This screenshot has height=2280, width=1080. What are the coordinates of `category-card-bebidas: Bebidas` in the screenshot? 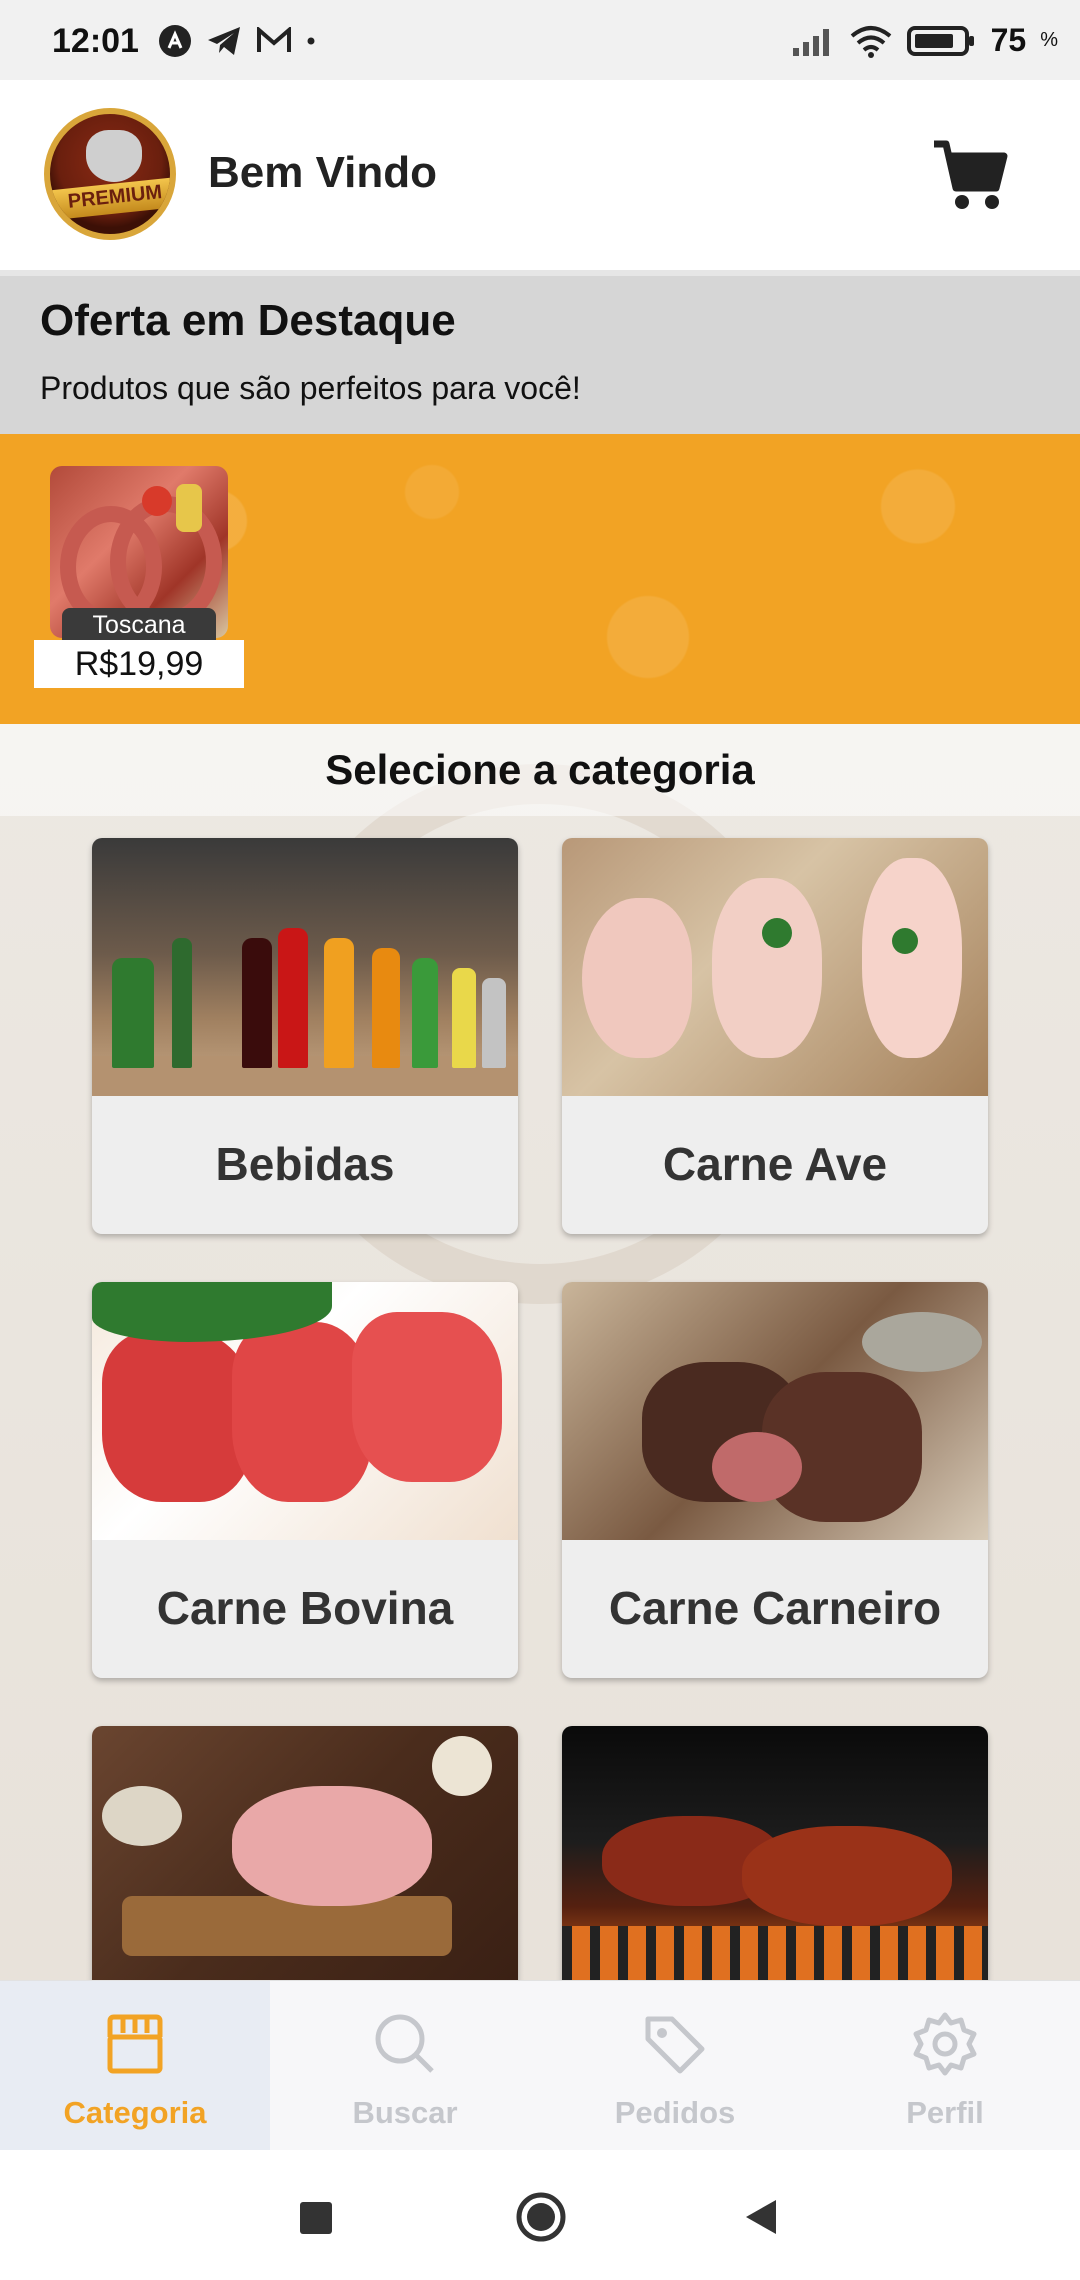 It's located at (305, 1036).